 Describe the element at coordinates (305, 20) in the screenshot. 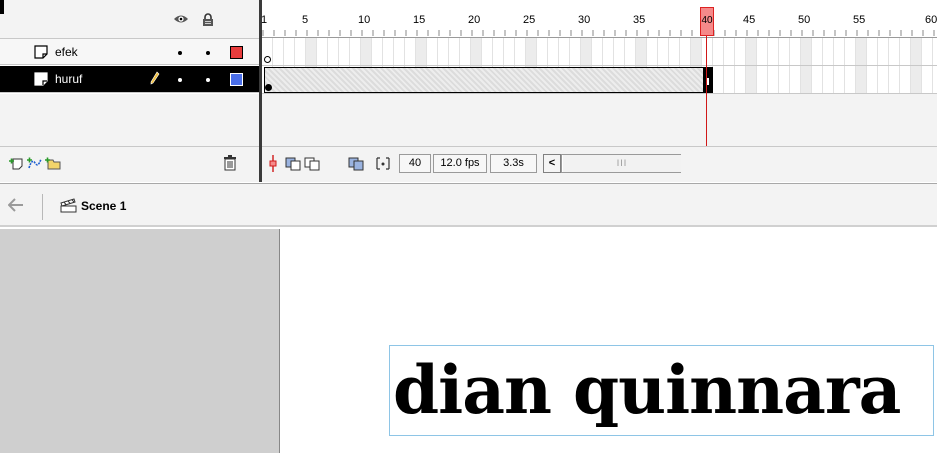

I see `ruler-number: 5` at that location.